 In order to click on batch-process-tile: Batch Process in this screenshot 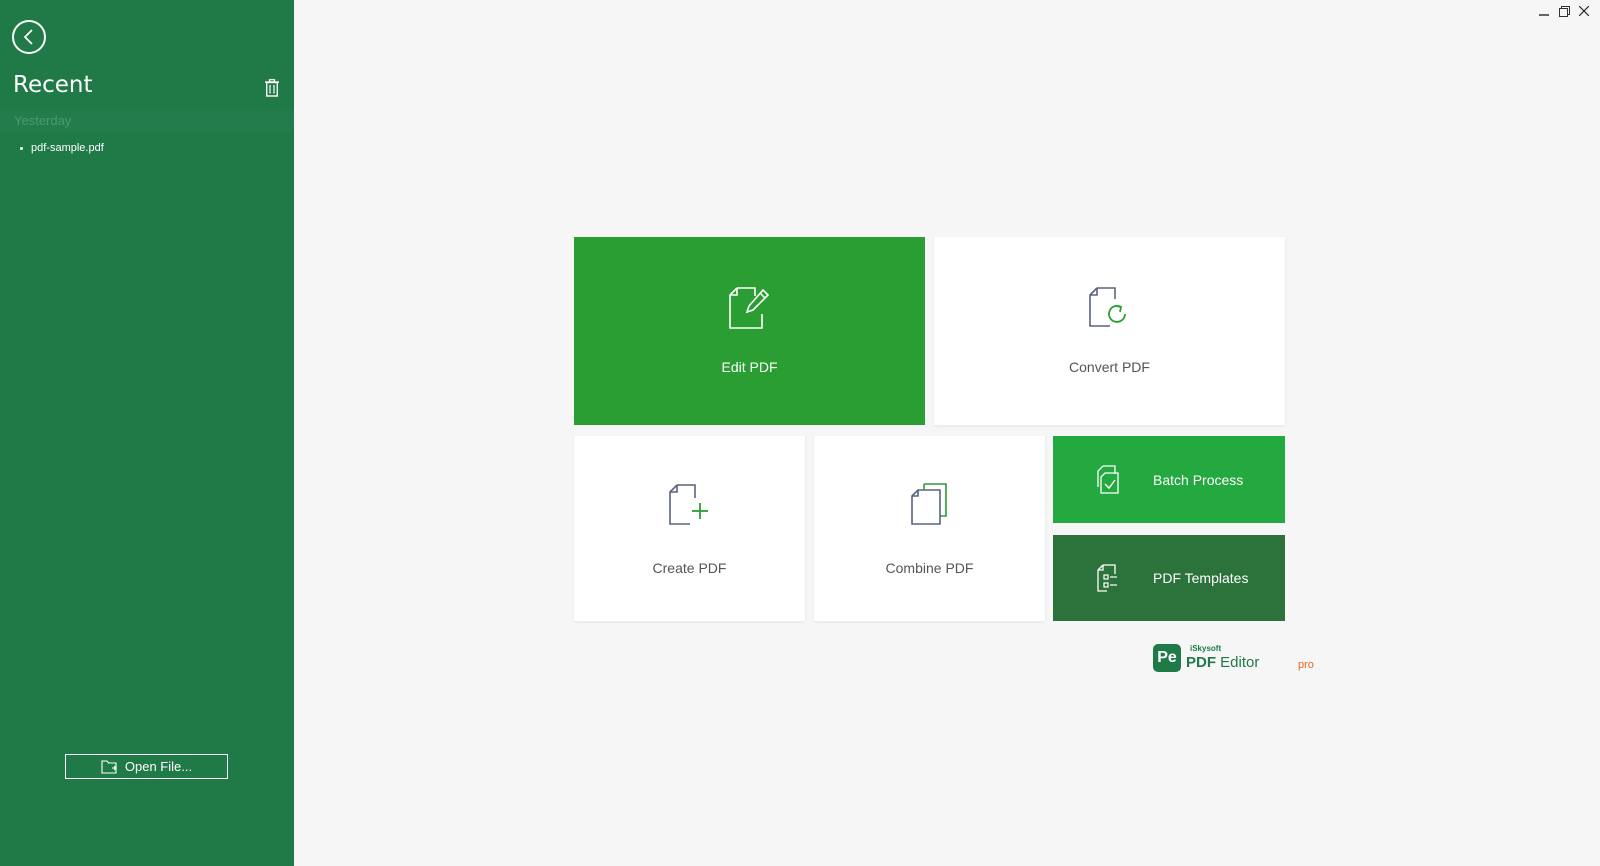, I will do `click(1169, 479)`.